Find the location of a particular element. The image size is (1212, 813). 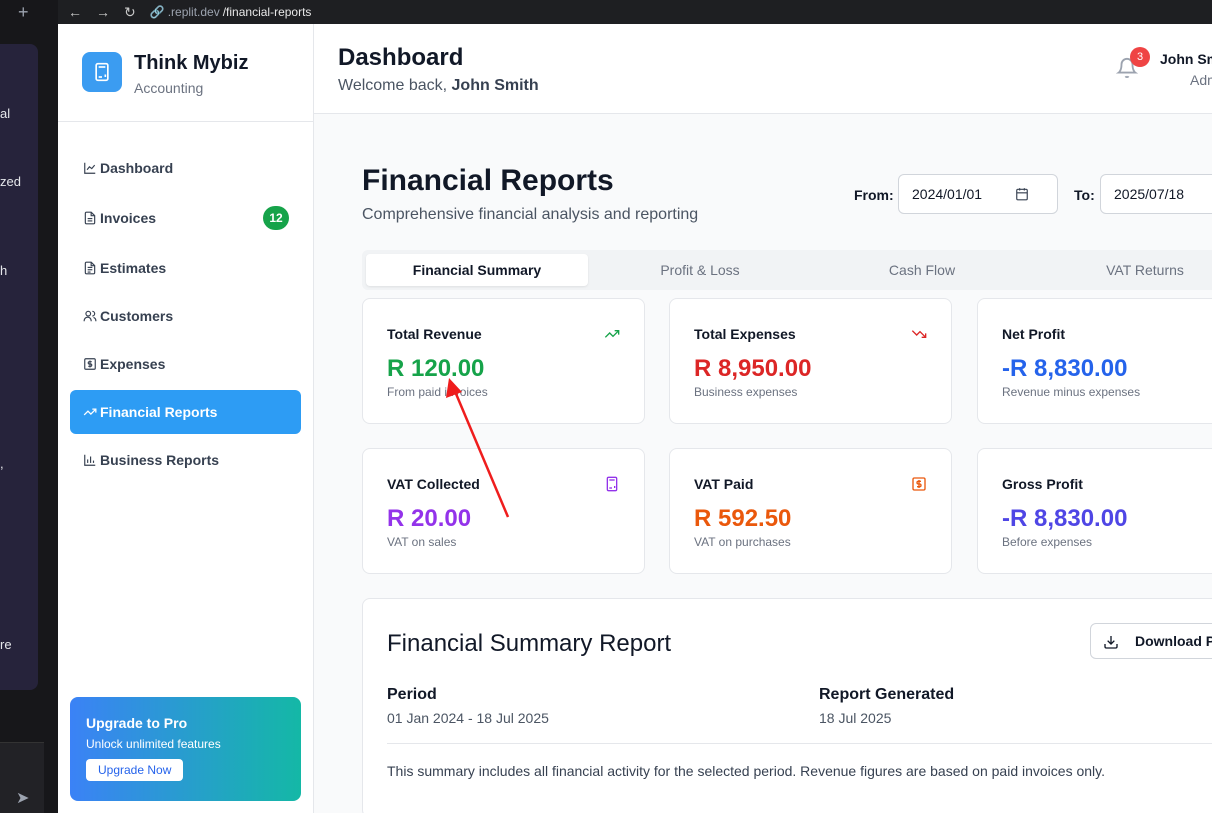

card-title: VAT Paid is located at coordinates (724, 484).